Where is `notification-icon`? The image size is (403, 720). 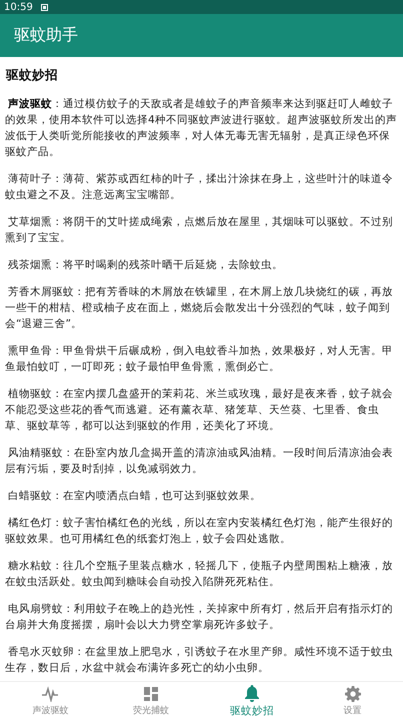
notification-icon is located at coordinates (44, 7).